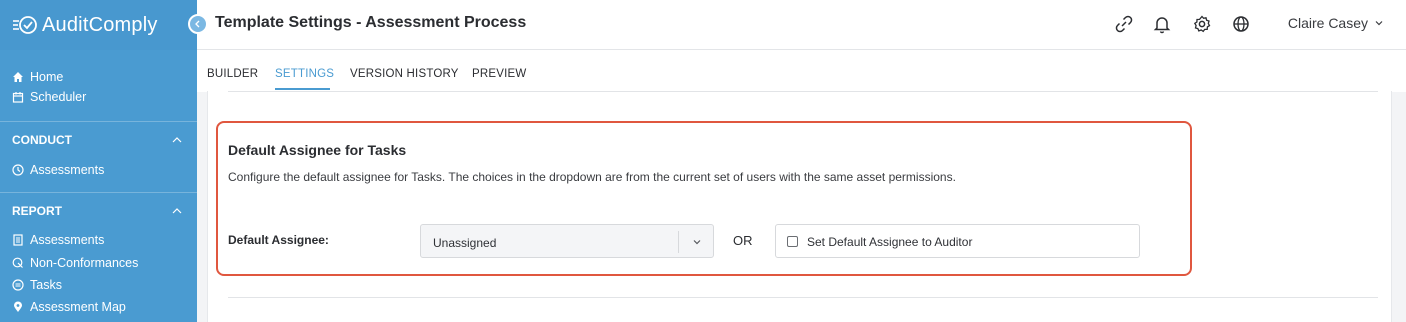  What do you see at coordinates (25, 25) in the screenshot?
I see `logo-icon` at bounding box center [25, 25].